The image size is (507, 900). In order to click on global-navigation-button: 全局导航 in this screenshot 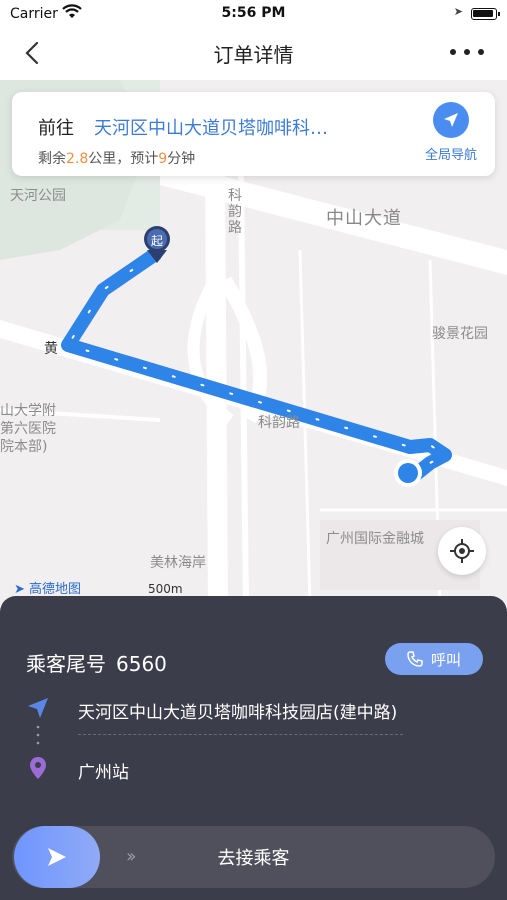, I will do `click(451, 132)`.